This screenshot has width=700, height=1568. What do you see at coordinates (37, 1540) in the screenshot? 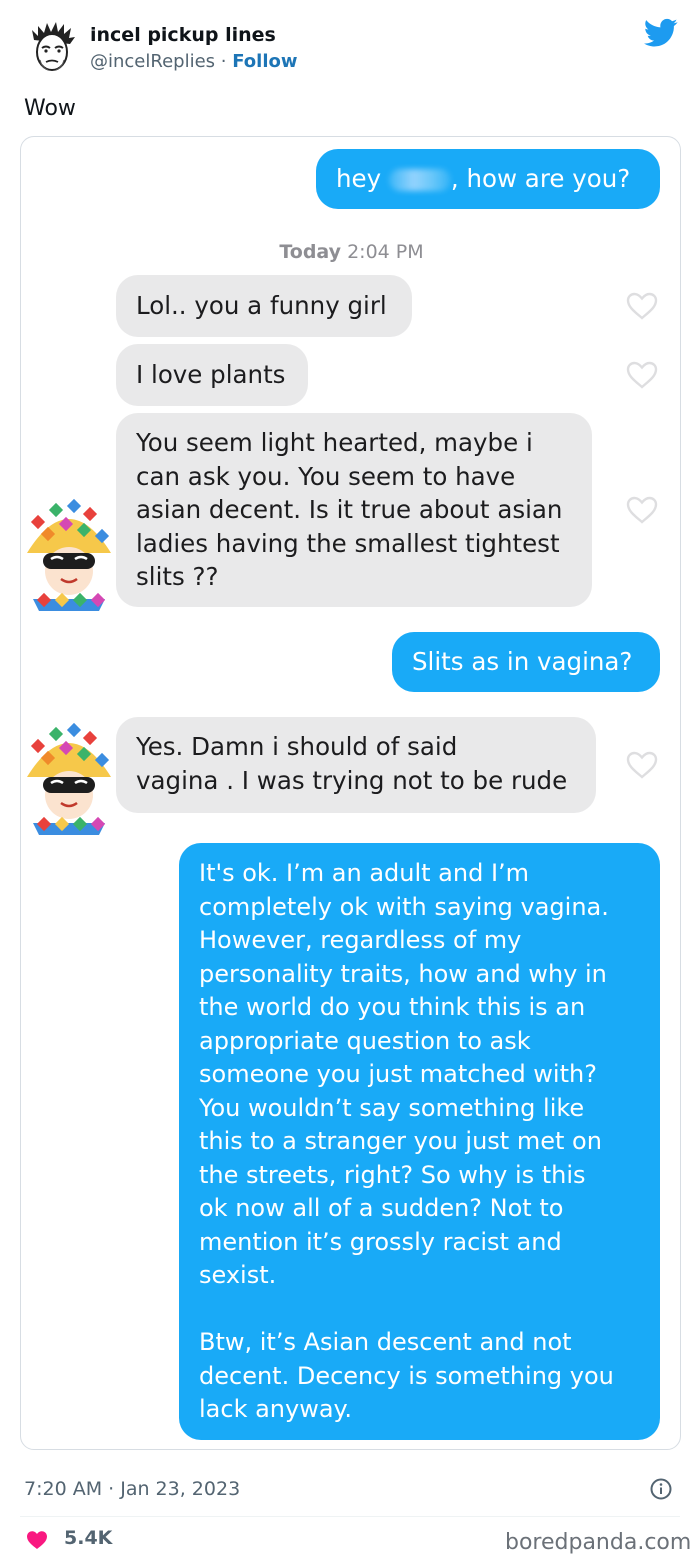
I see `heart-icon` at bounding box center [37, 1540].